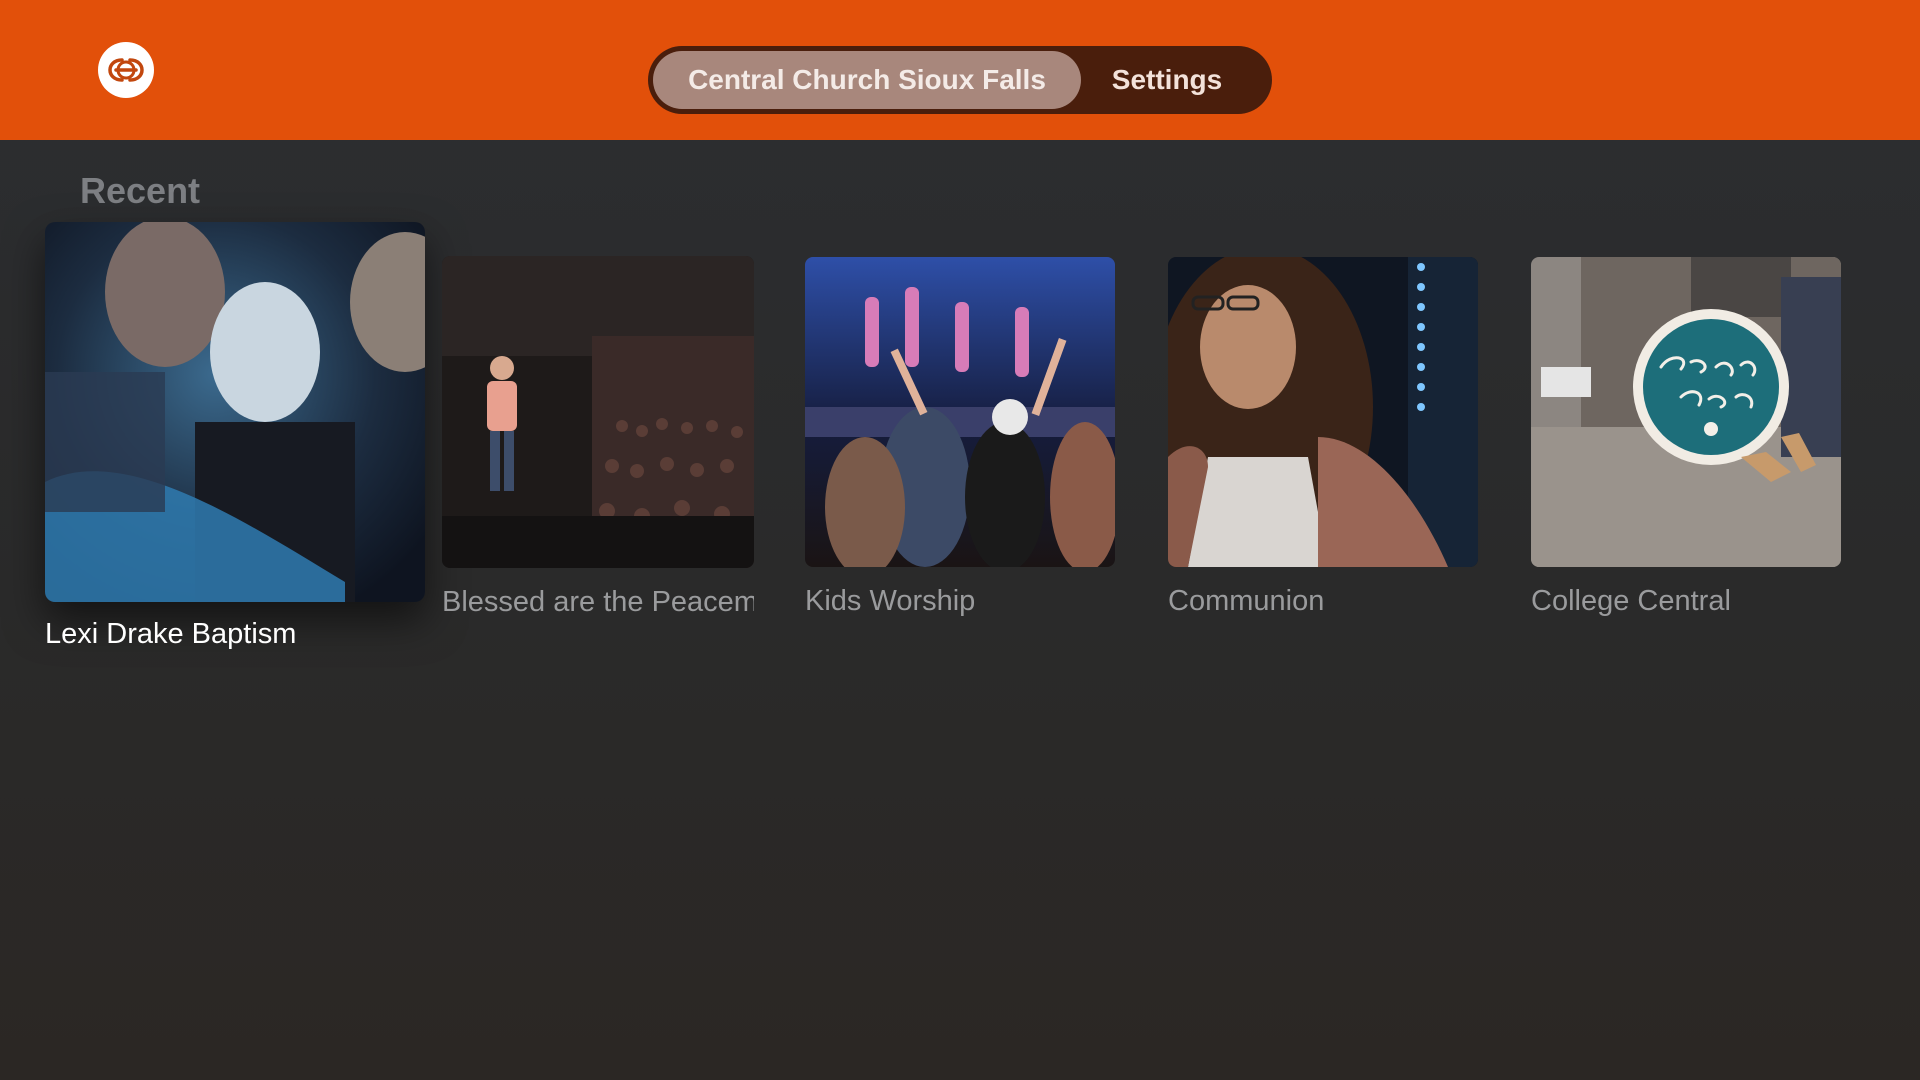 The width and height of the screenshot is (1920, 1080). What do you see at coordinates (1246, 601) in the screenshot?
I see `video-title: Communion` at bounding box center [1246, 601].